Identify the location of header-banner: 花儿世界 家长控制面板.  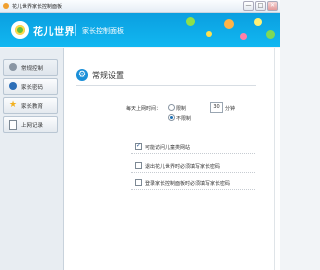
(140, 30).